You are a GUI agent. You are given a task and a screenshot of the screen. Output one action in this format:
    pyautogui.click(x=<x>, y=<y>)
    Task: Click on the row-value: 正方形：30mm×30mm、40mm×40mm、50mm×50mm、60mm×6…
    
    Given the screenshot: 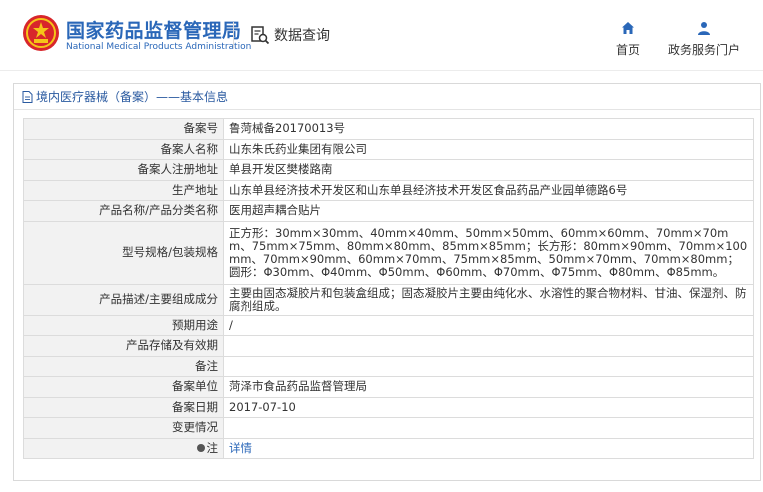 What is the action you would take?
    pyautogui.click(x=488, y=252)
    